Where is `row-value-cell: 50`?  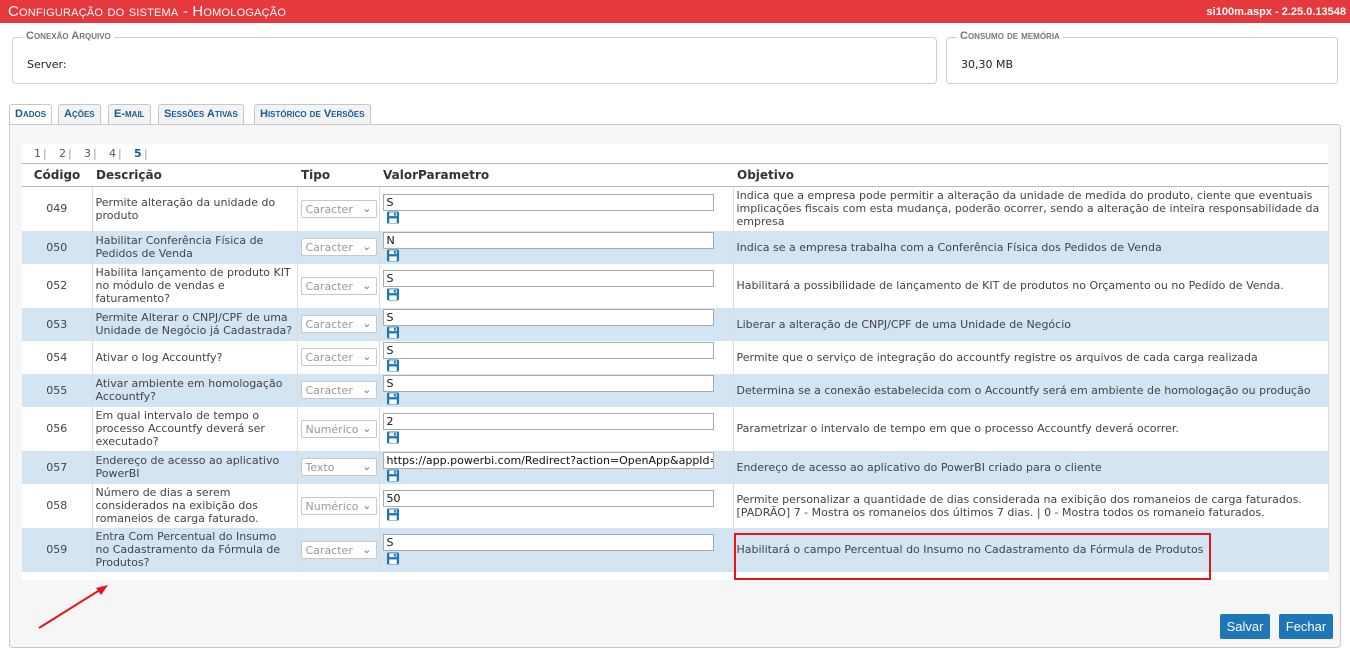 row-value-cell: 50 is located at coordinates (556, 505).